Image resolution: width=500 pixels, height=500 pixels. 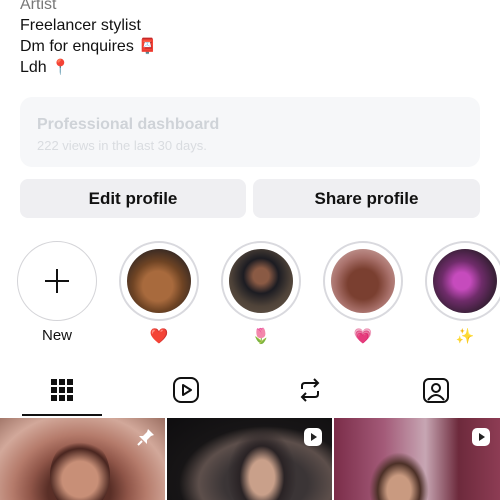 I want to click on highlight-3: 💗, so click(x=363, y=293).